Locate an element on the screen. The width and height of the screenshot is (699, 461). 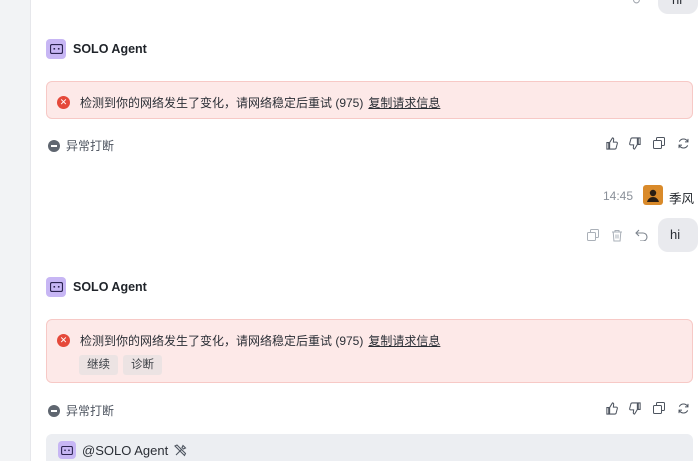
agent-header-2: SOLO Agent is located at coordinates (96, 287).